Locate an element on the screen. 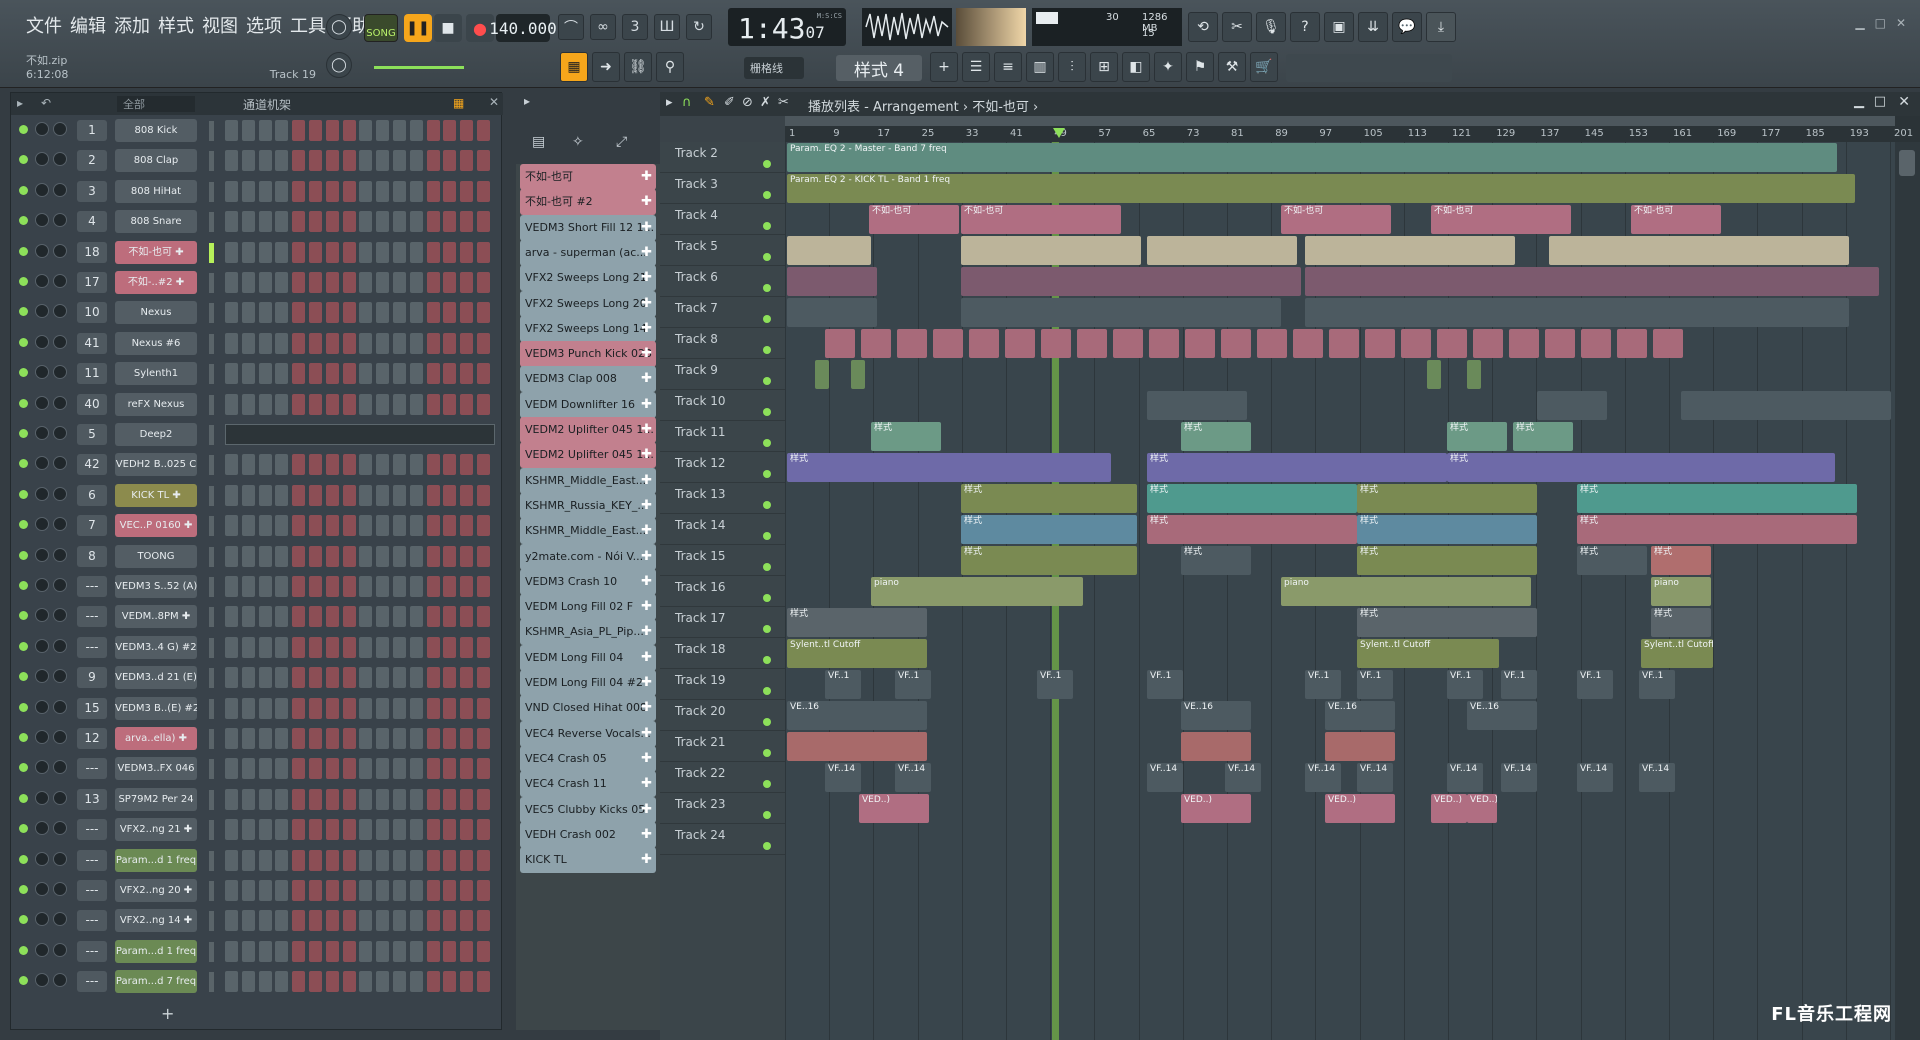 This screenshot has height=1040, width=1920. channel-volume-knob is located at coordinates (42, 554).